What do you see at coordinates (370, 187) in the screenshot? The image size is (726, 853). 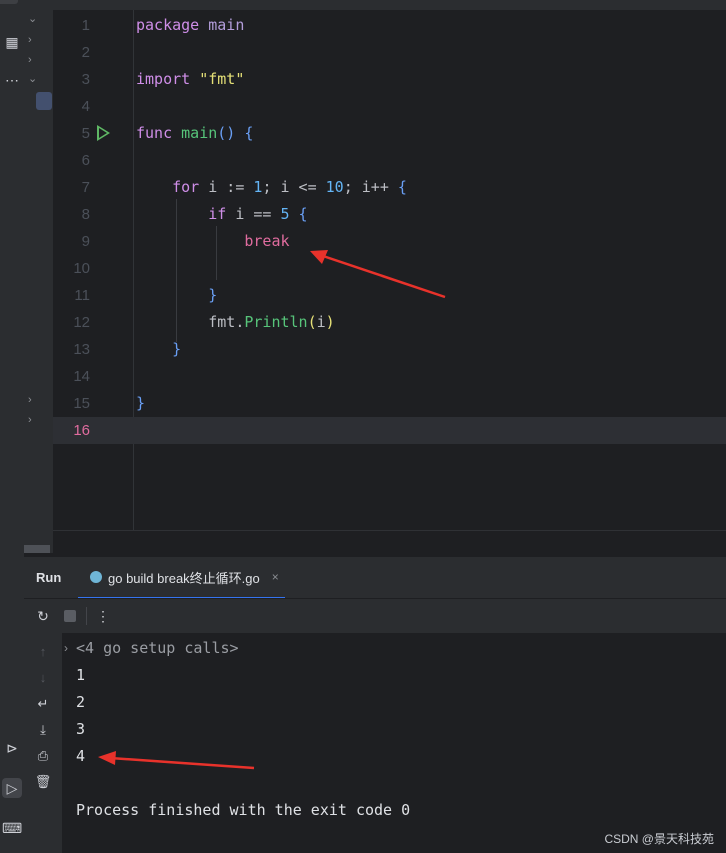 I see `code-token: ; i++` at bounding box center [370, 187].